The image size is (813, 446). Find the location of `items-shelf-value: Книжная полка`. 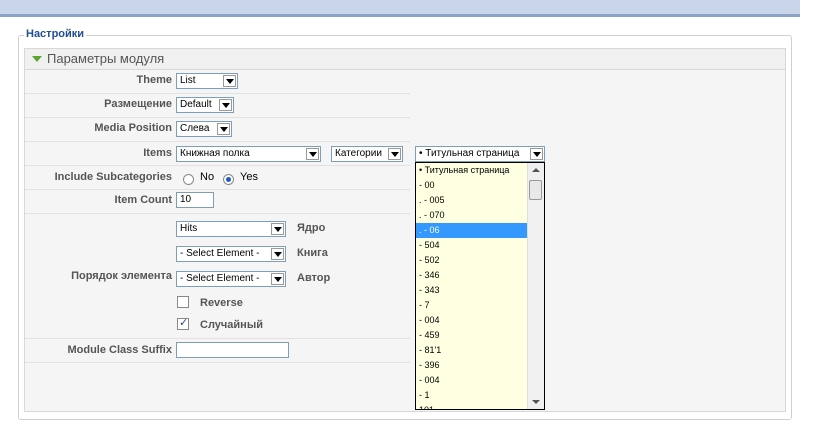

items-shelf-value: Книжная полка is located at coordinates (215, 153).